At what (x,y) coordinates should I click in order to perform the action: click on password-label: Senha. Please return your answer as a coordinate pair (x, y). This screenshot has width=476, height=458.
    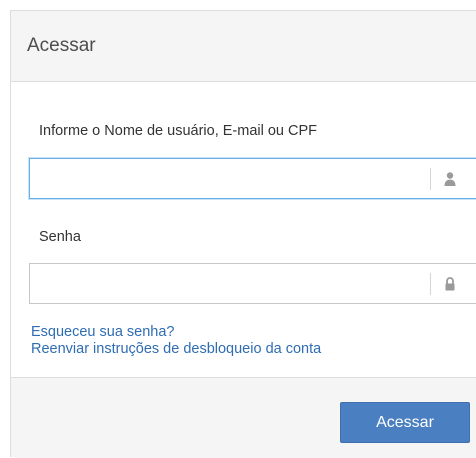
    Looking at the image, I should click on (60, 237).